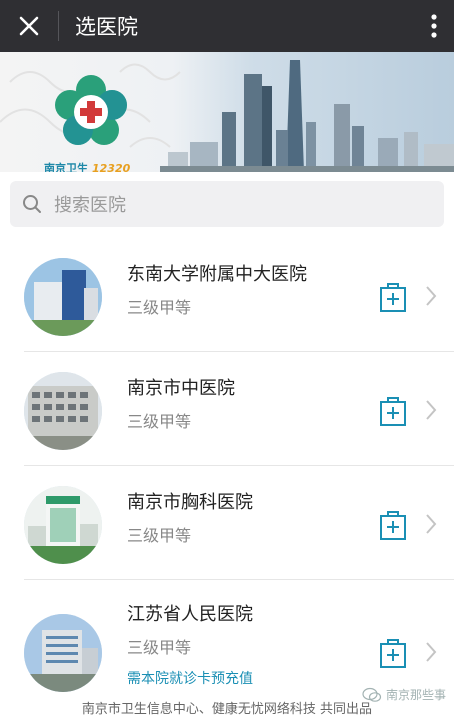 The height and width of the screenshot is (720, 454). I want to click on logo-number: 12320, so click(111, 167).